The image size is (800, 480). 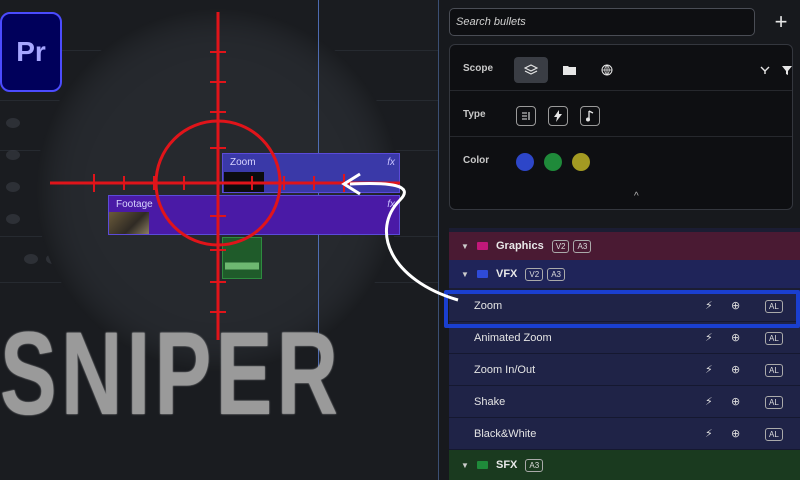 I want to click on filter-row-color: Color, so click(x=621, y=162).